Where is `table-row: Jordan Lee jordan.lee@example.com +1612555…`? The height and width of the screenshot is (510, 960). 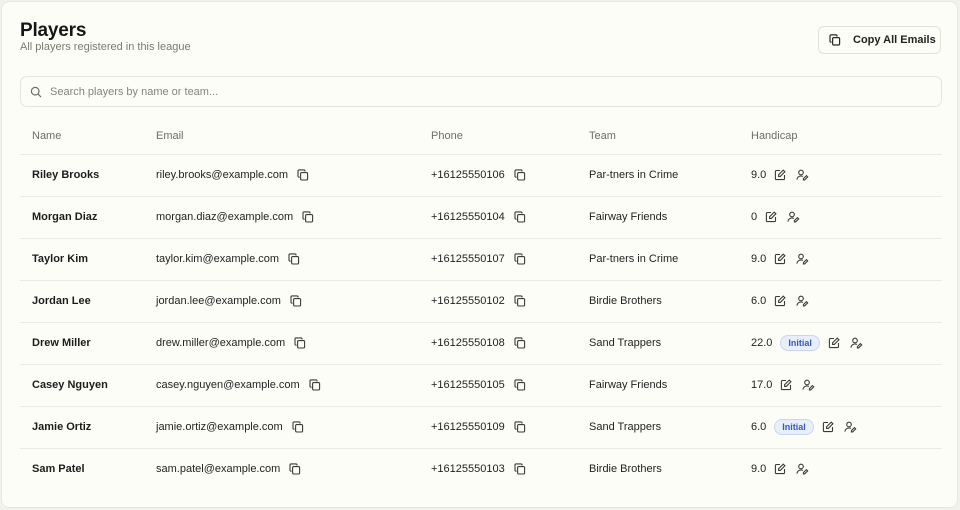
table-row: Jordan Lee jordan.lee@example.com +1612555… is located at coordinates (481, 301).